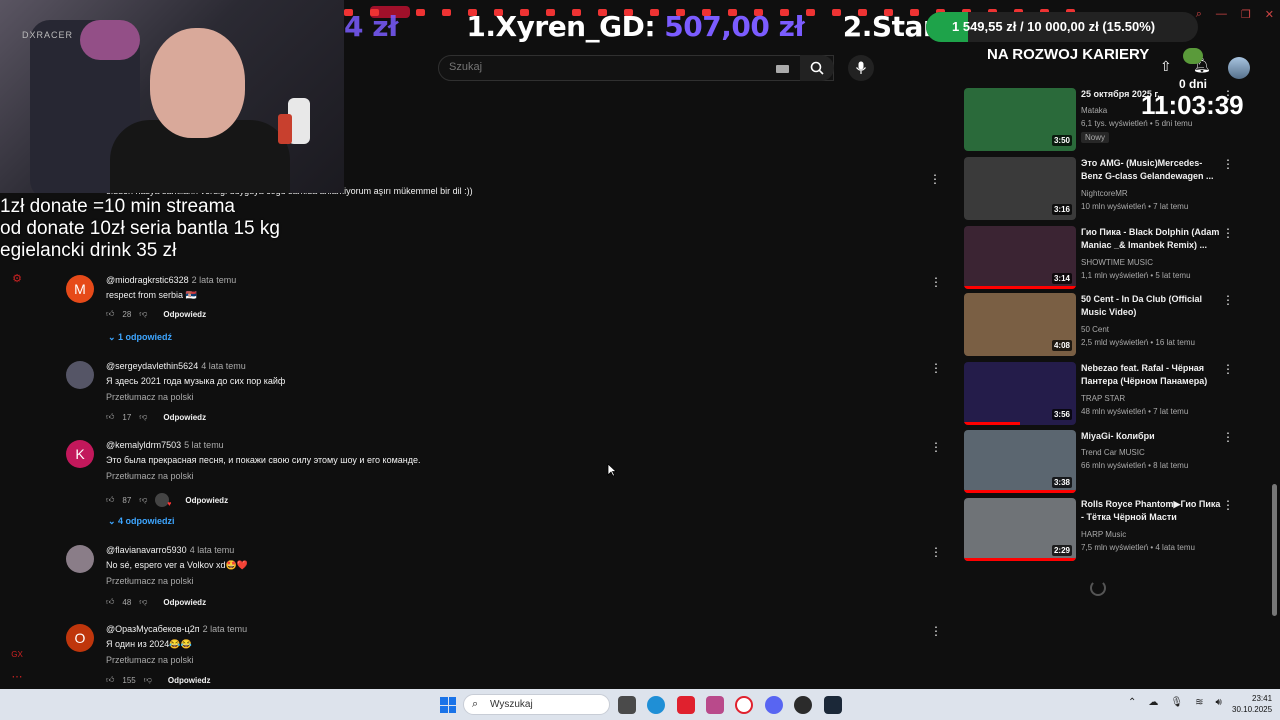 The width and height of the screenshot is (1280, 720). I want to click on video-thumbnail: 3:14, so click(1020, 257).